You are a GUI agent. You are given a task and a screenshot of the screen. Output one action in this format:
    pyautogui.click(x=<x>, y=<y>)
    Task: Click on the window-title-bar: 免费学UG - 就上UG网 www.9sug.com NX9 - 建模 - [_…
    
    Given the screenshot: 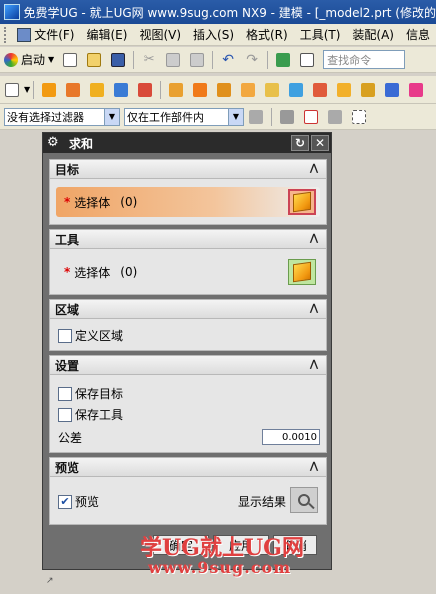 What is the action you would take?
    pyautogui.click(x=218, y=12)
    